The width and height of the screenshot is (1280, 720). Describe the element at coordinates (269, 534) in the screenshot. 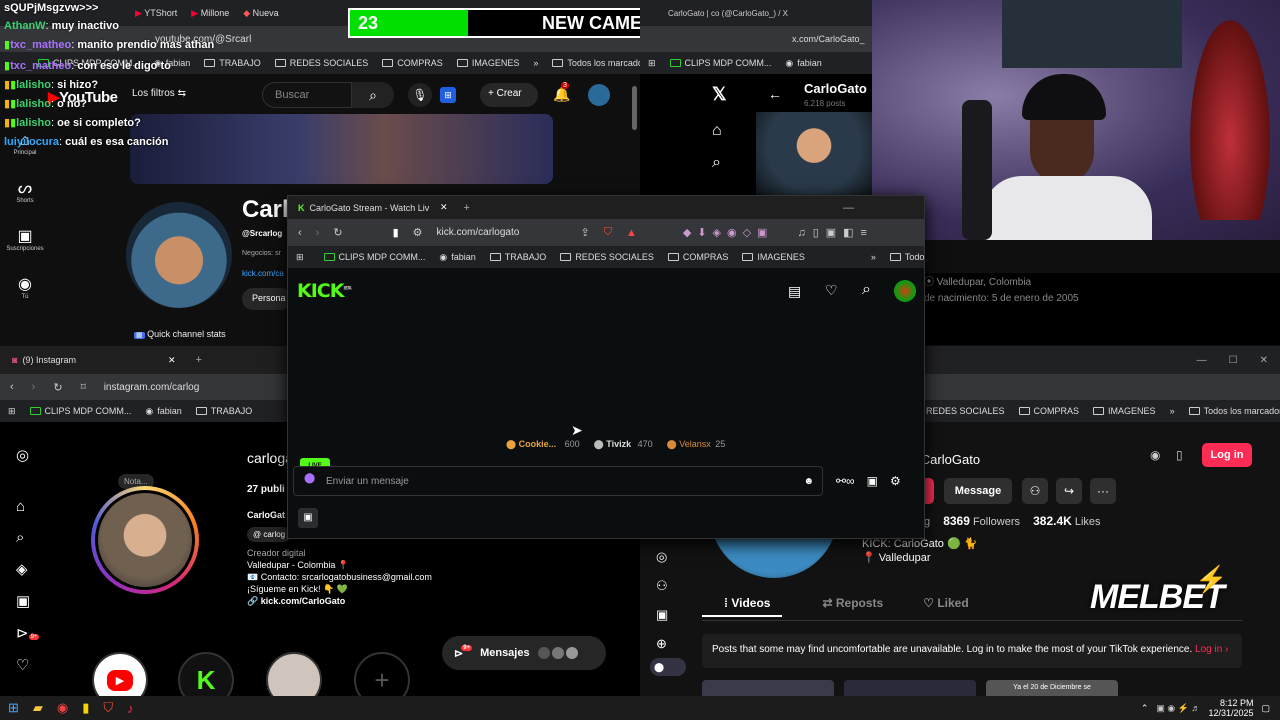

I see `threads-badge: @ carlog` at that location.